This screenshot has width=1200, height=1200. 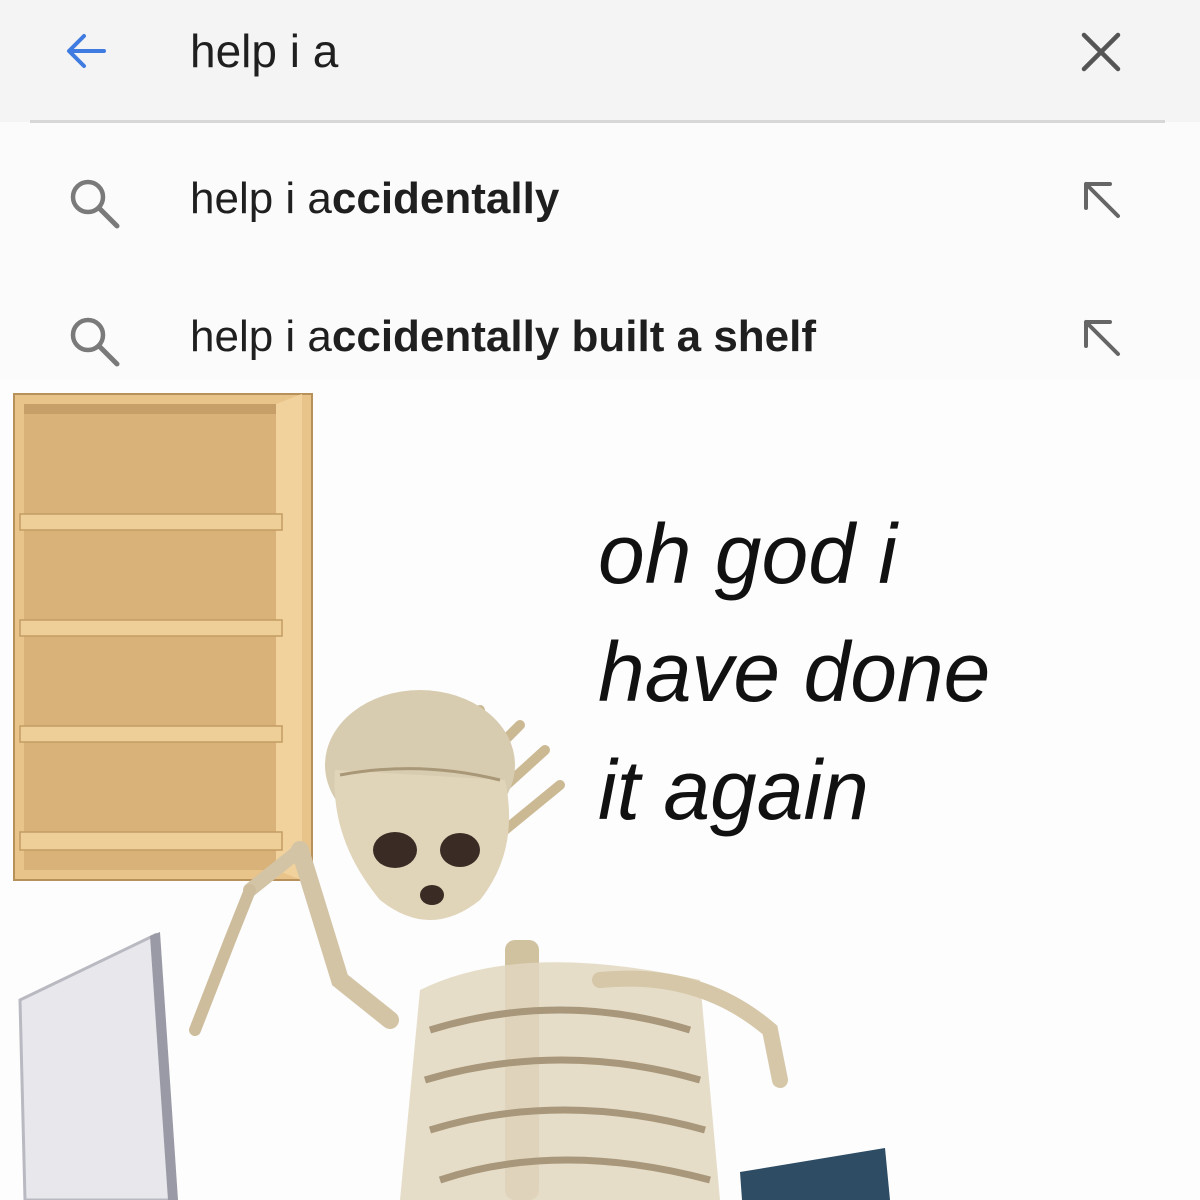 What do you see at coordinates (445, 198) in the screenshot?
I see `suggestion-completion: ccidentally` at bounding box center [445, 198].